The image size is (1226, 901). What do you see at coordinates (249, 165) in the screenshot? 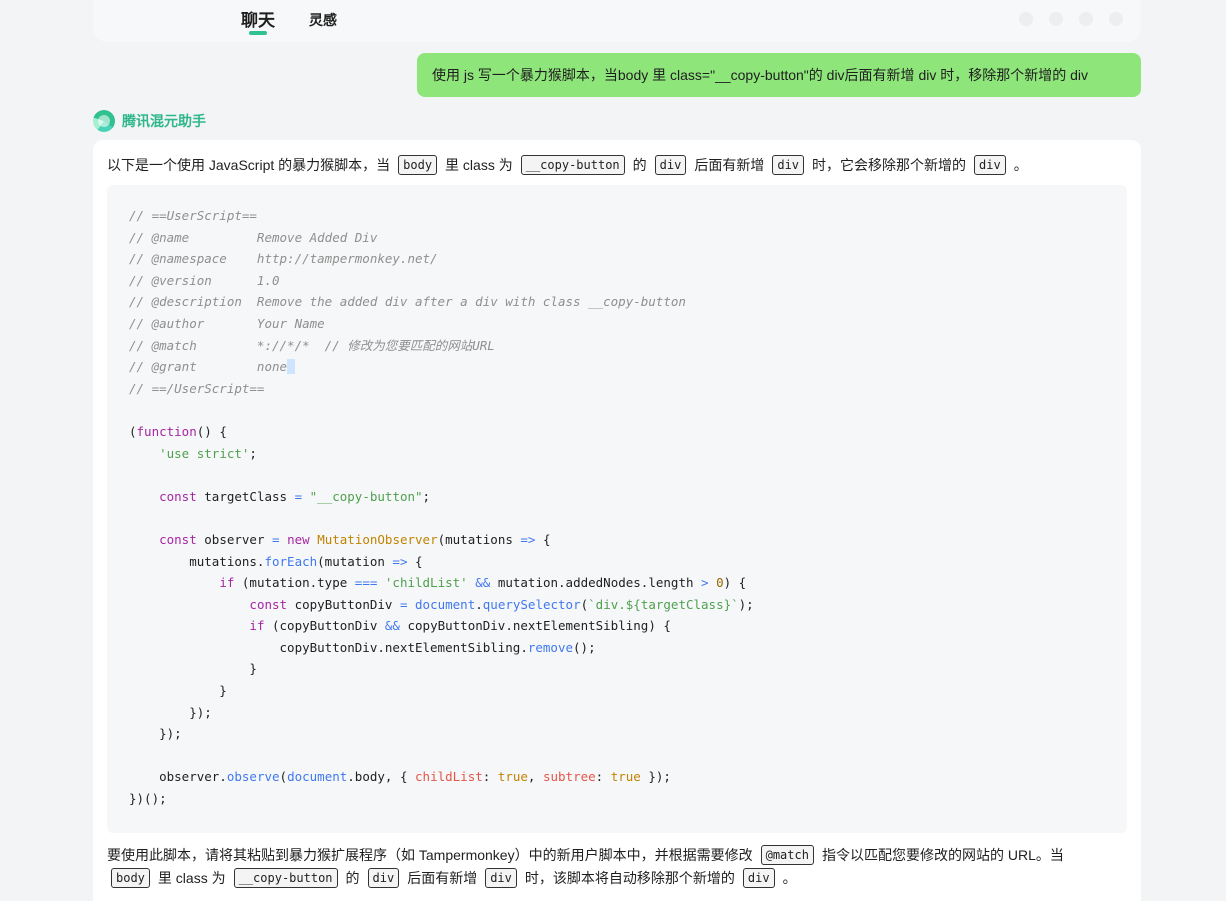
I see `intro-text: 以下是一个使用 JavaScript 的暴力猴脚本，当` at bounding box center [249, 165].